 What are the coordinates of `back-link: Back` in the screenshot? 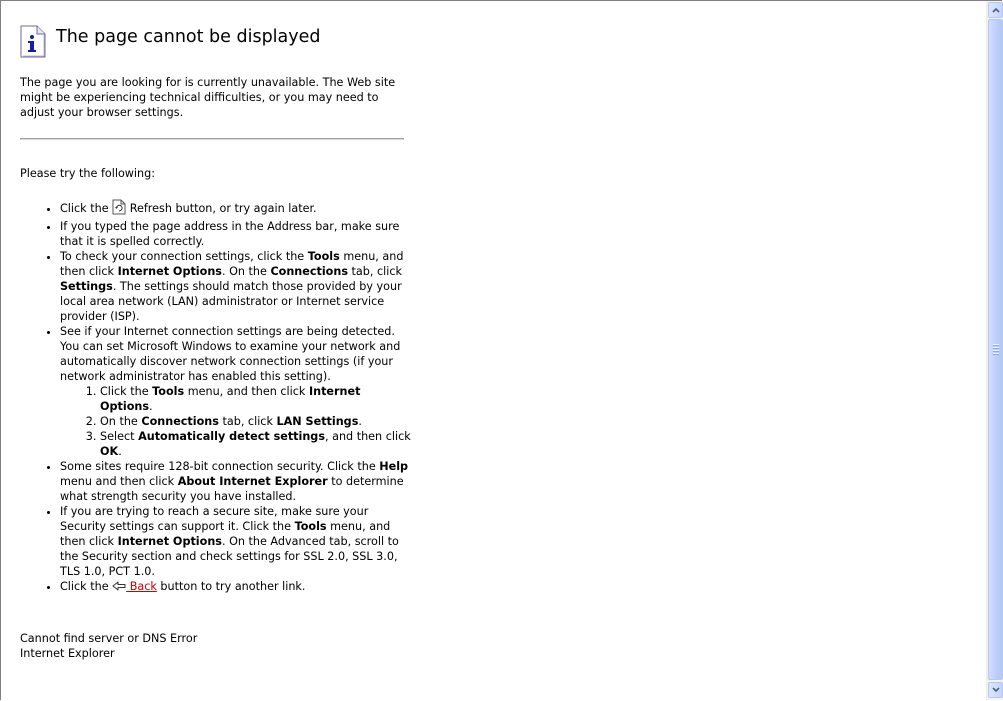 It's located at (141, 586).